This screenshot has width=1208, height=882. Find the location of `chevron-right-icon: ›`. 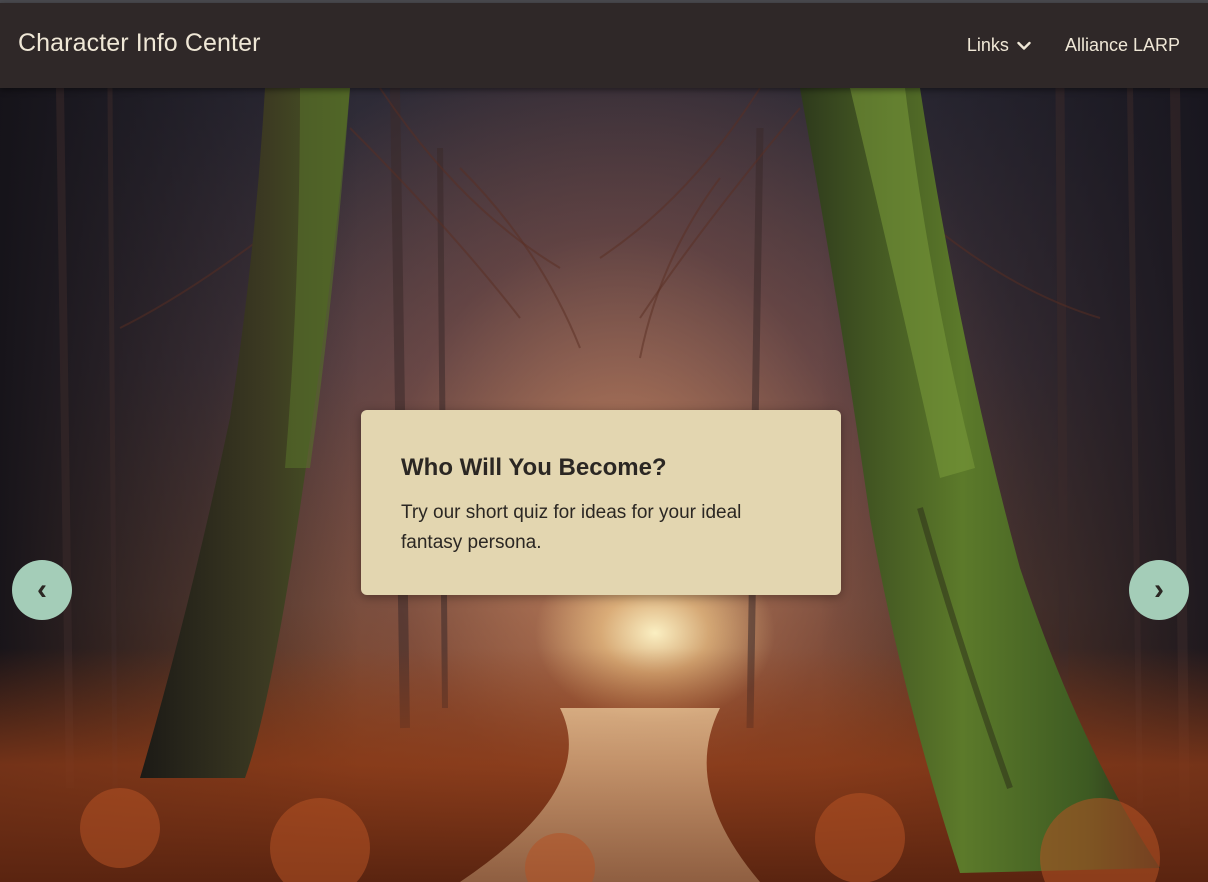

chevron-right-icon: › is located at coordinates (1159, 589).